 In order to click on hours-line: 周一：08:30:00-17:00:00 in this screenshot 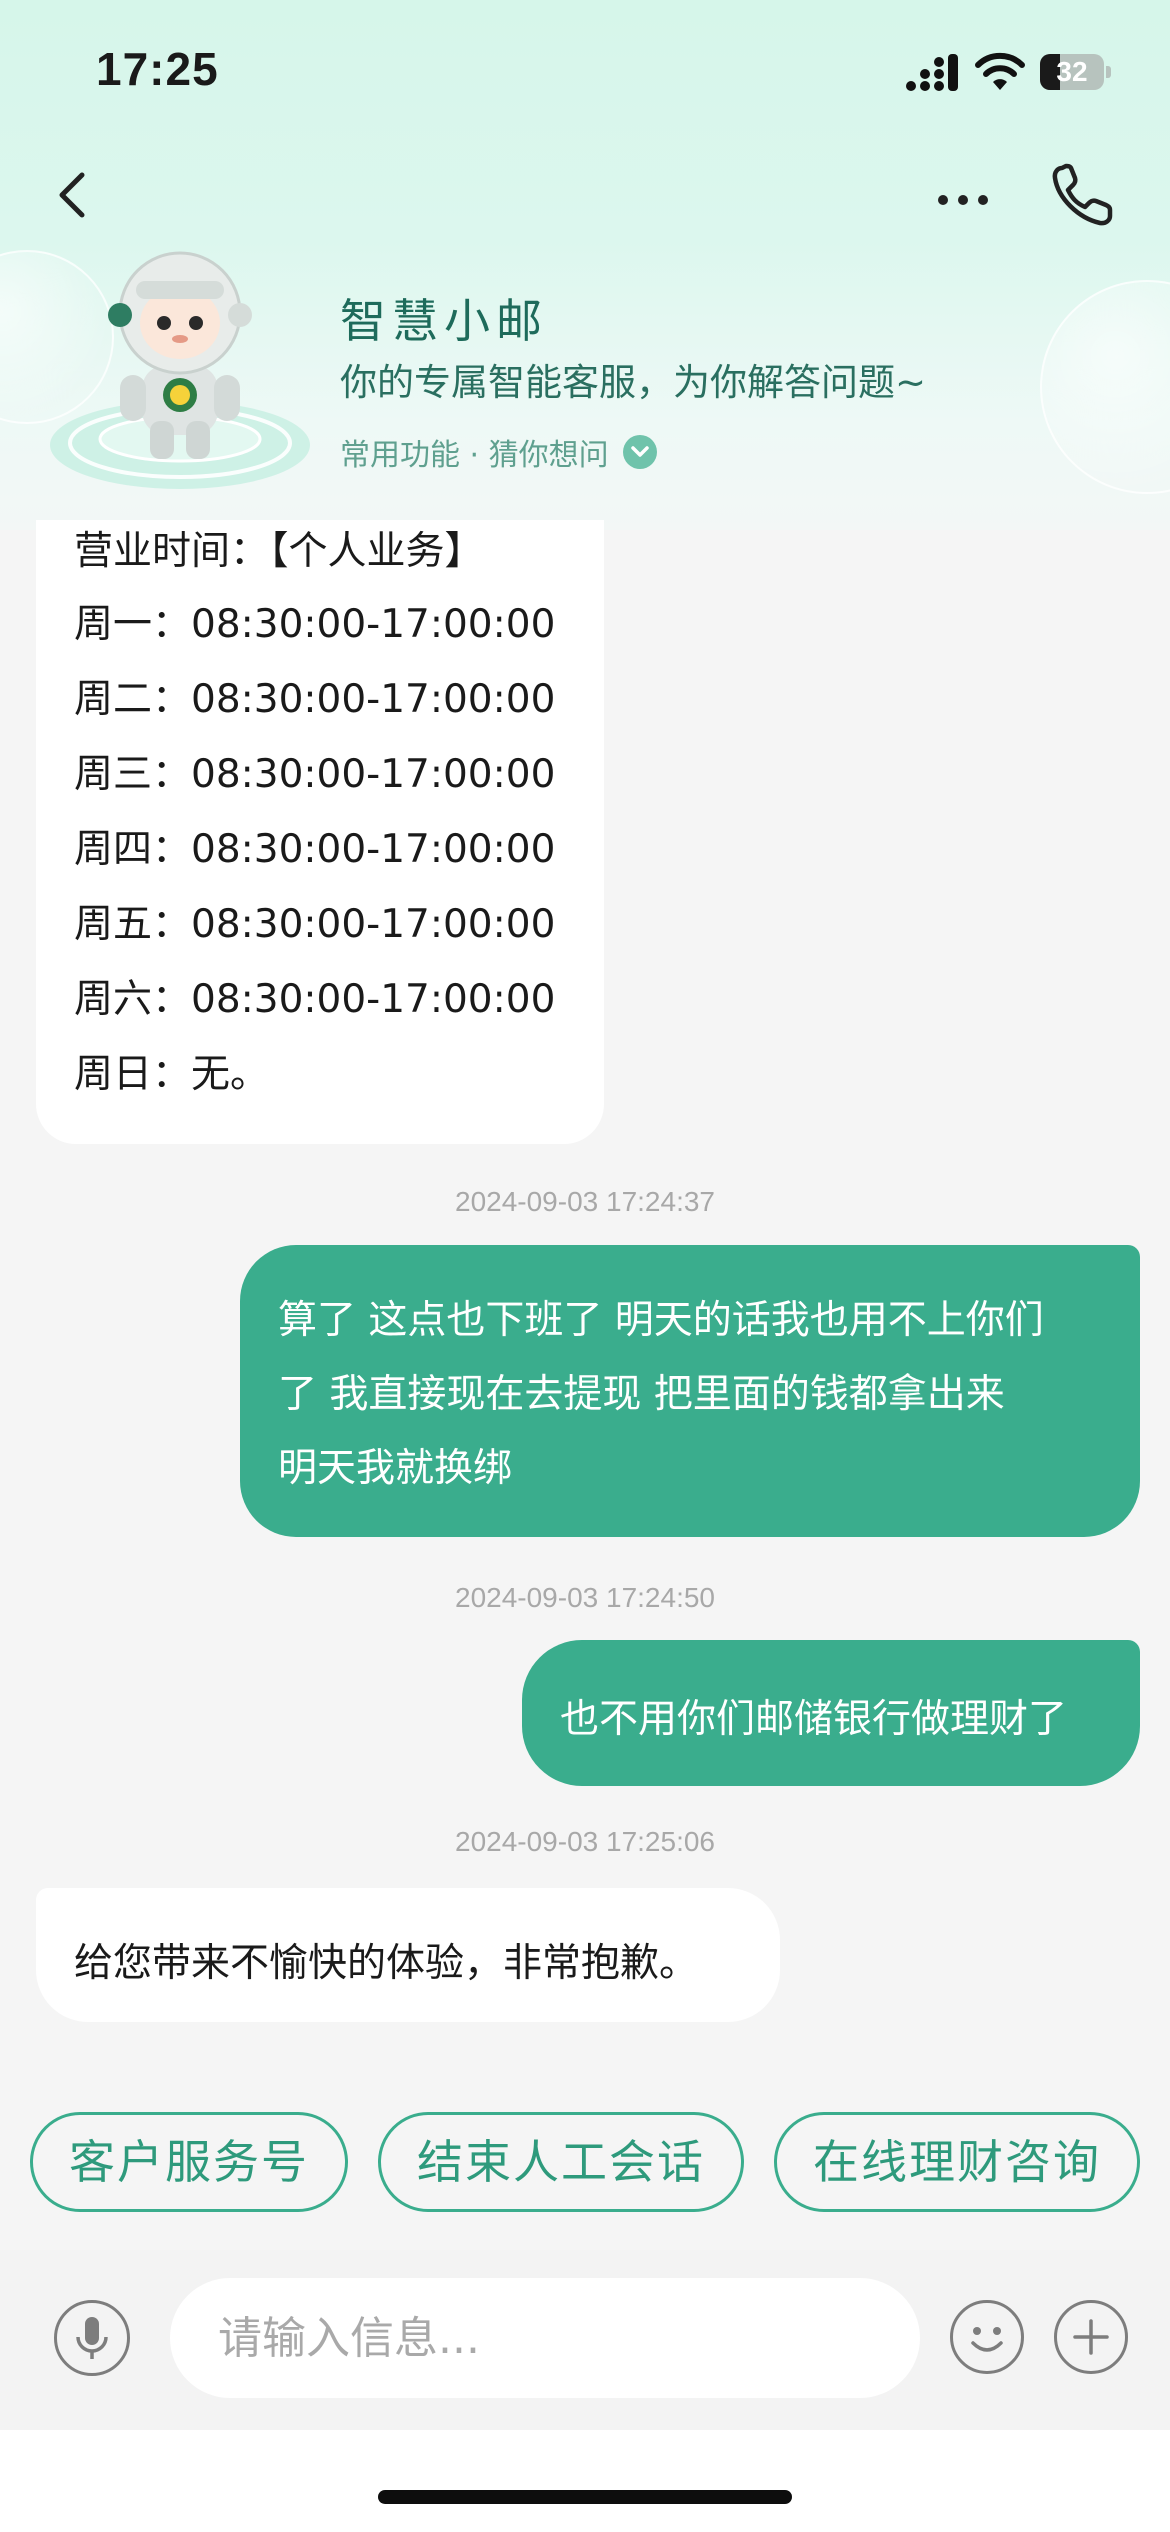, I will do `click(315, 624)`.